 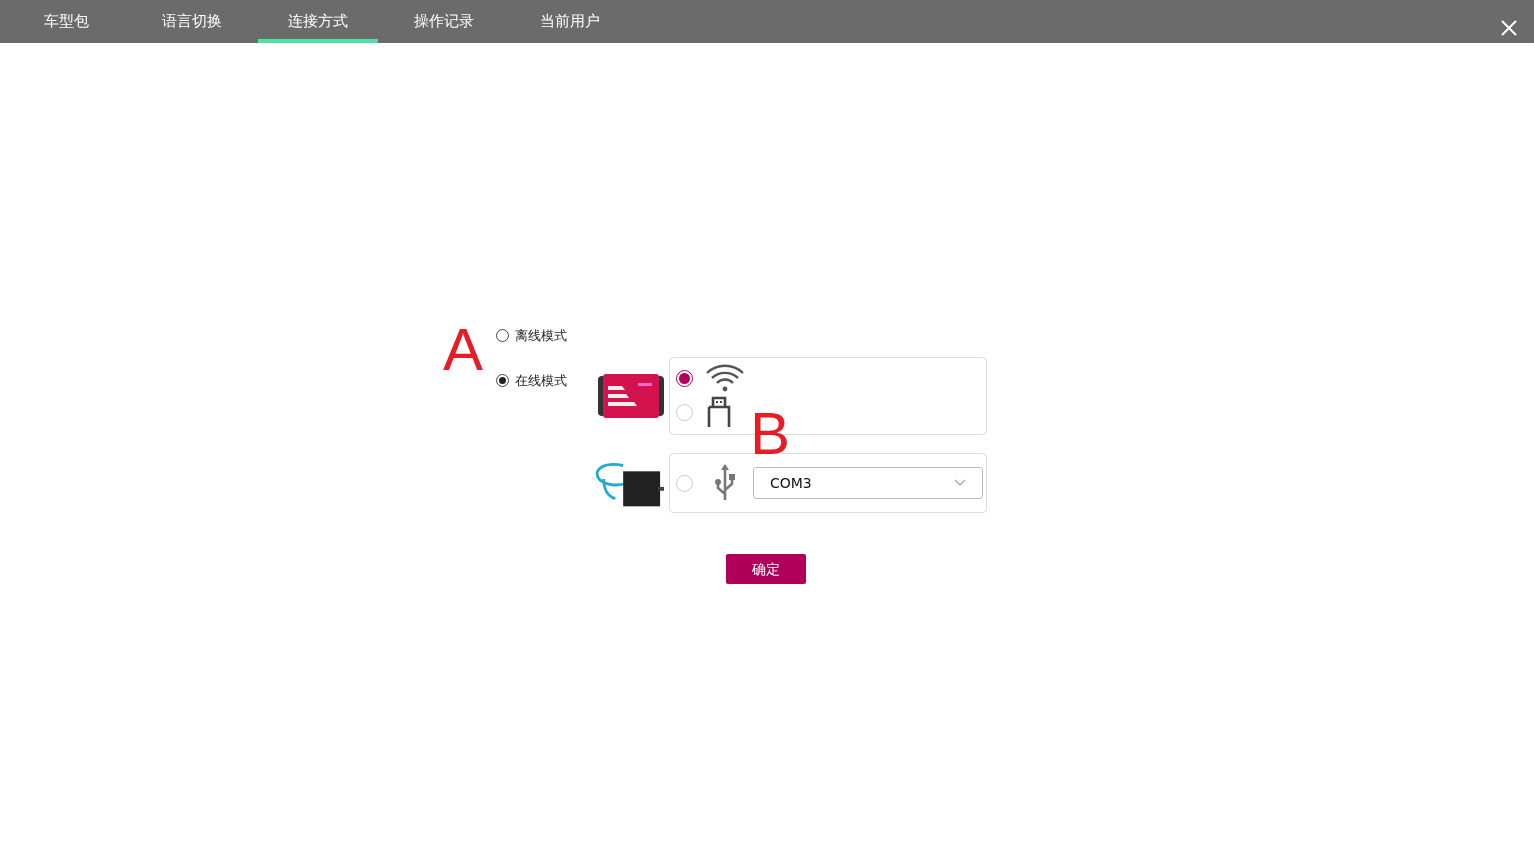 I want to click on tab: 语言切换, so click(x=192, y=21).